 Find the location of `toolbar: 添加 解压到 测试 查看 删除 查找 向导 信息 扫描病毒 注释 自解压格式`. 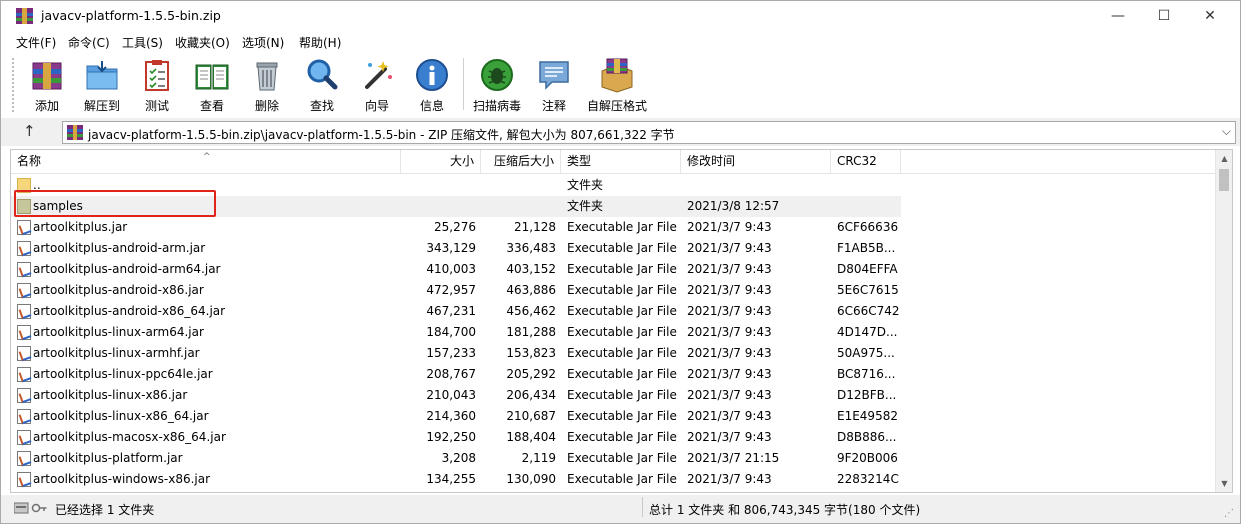

toolbar: 添加 解压到 测试 查看 删除 查找 向导 信息 扫描病毒 注释 自解压格式 is located at coordinates (620, 85).